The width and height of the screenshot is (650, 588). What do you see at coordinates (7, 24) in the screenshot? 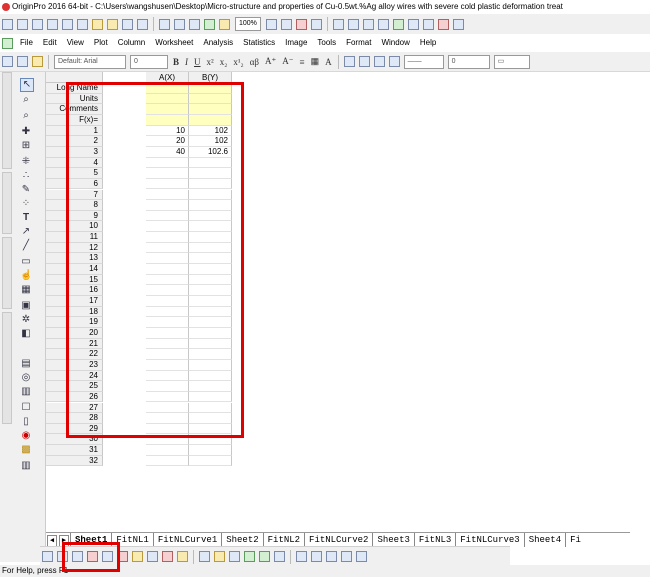
I see `new-project-icon` at bounding box center [7, 24].